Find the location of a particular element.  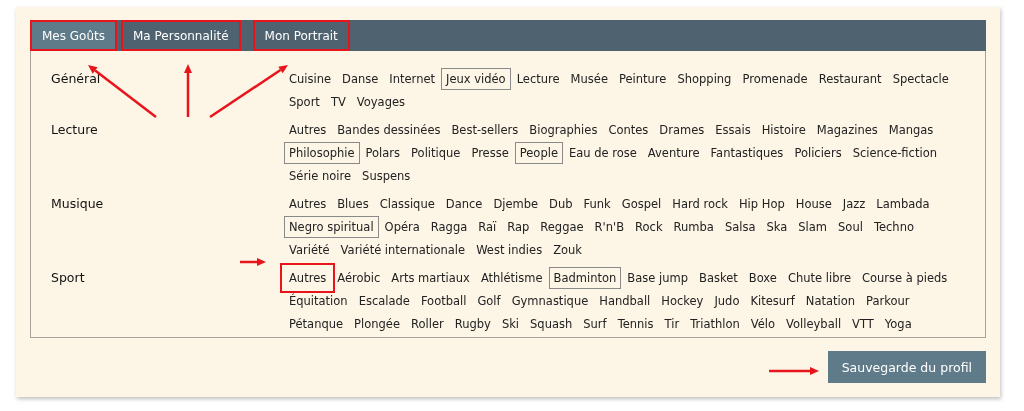

interest-tag: Restaurant is located at coordinates (850, 79).